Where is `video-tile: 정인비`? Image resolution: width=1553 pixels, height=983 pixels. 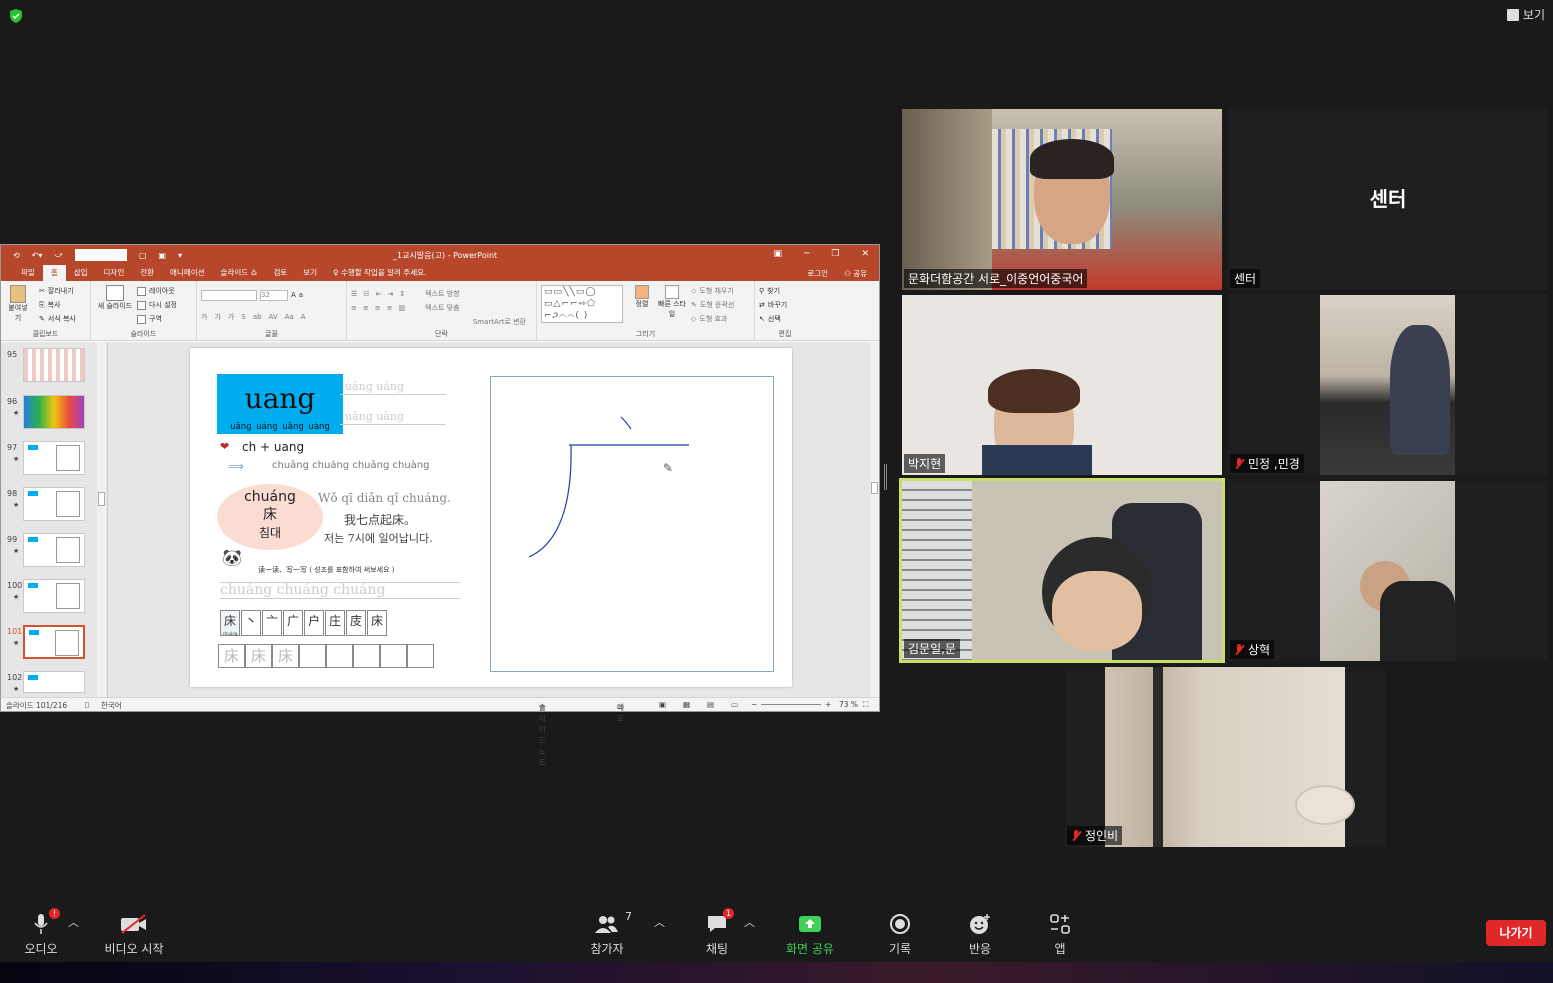
video-tile: 정인비 is located at coordinates (1225, 757).